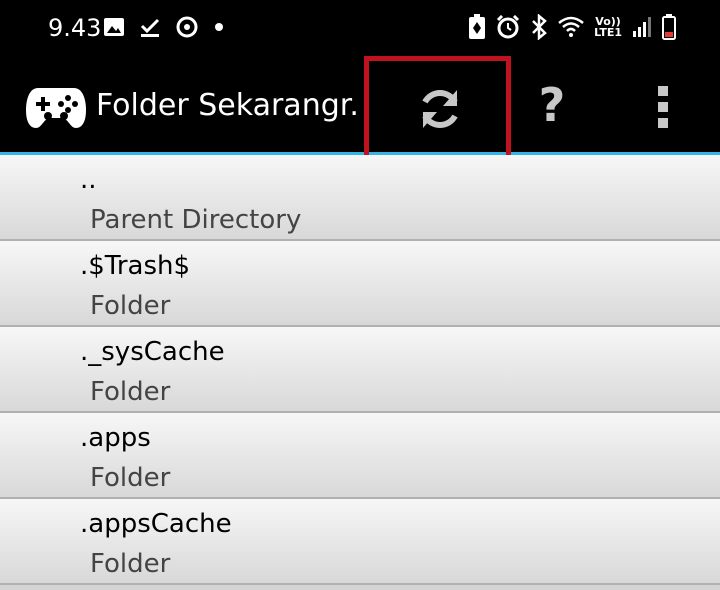  What do you see at coordinates (56, 109) in the screenshot?
I see `gamepad-icon` at bounding box center [56, 109].